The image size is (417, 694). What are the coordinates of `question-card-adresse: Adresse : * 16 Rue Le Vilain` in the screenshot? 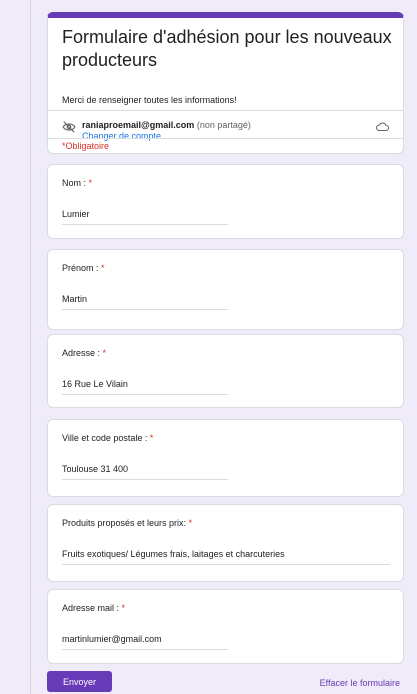 It's located at (225, 371).